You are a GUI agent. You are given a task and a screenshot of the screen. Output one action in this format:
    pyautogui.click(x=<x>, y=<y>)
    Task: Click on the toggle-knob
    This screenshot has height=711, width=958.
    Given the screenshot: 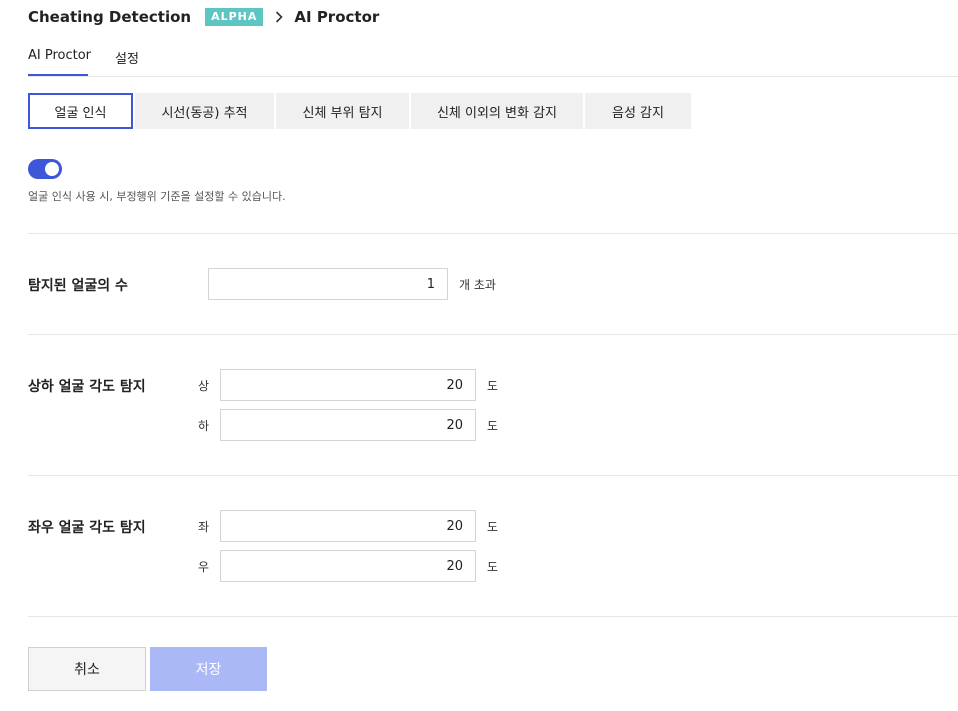 What is the action you would take?
    pyautogui.click(x=52, y=169)
    